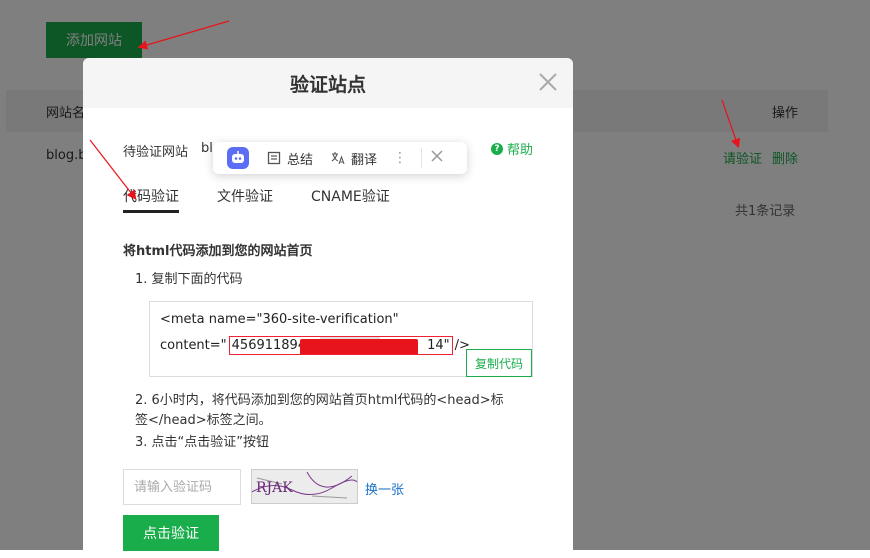  What do you see at coordinates (207, 148) in the screenshot?
I see `site-value: bl` at bounding box center [207, 148].